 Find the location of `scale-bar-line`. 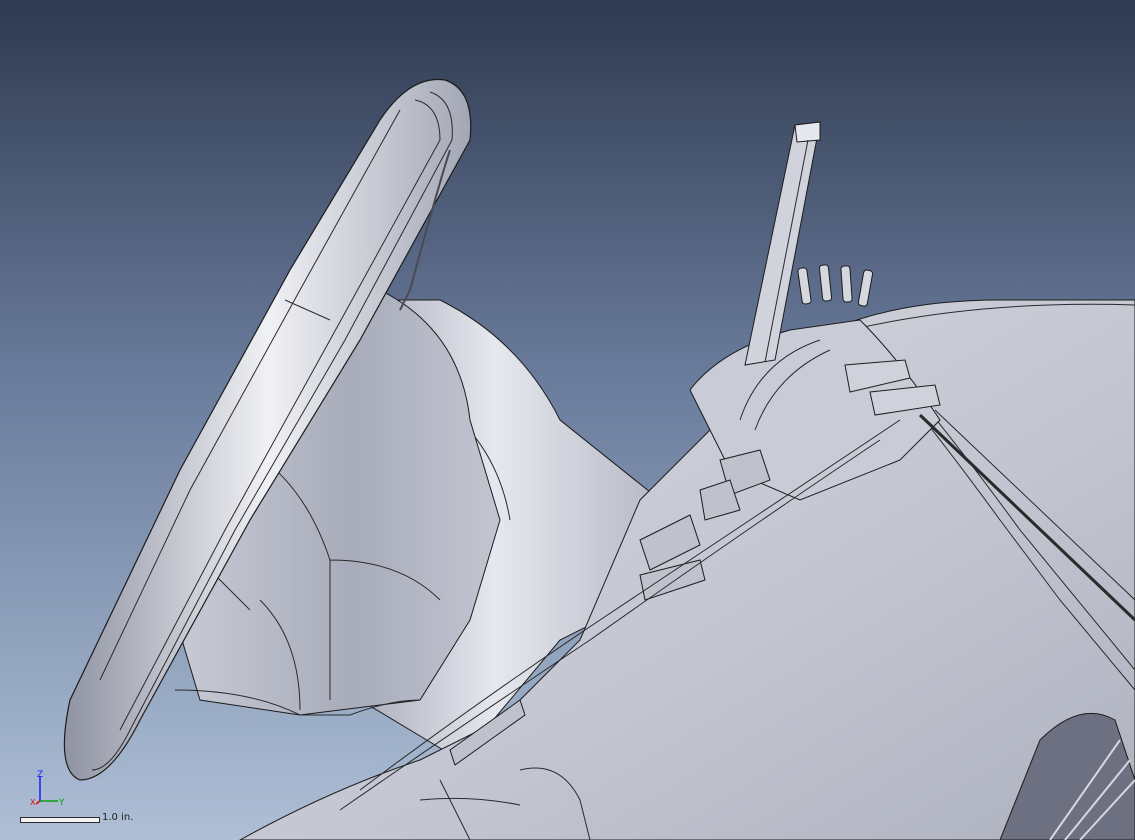

scale-bar-line is located at coordinates (60, 820).